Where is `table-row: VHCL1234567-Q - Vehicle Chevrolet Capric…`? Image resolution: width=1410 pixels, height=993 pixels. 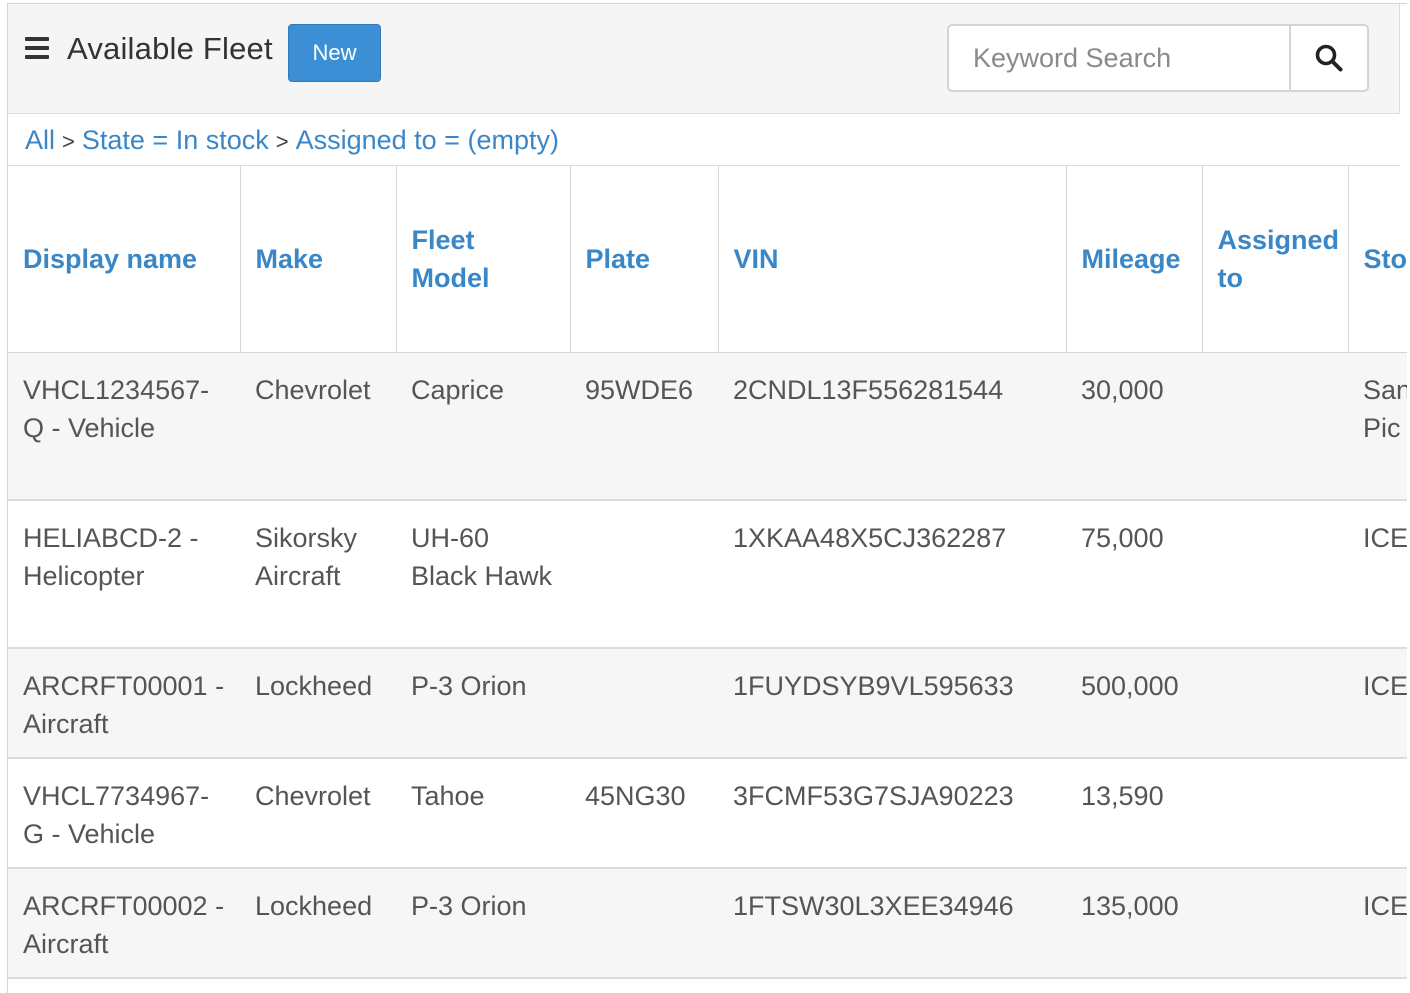
table-row: VHCL1234567-Q - Vehicle Chevrolet Capric… is located at coordinates (707, 426).